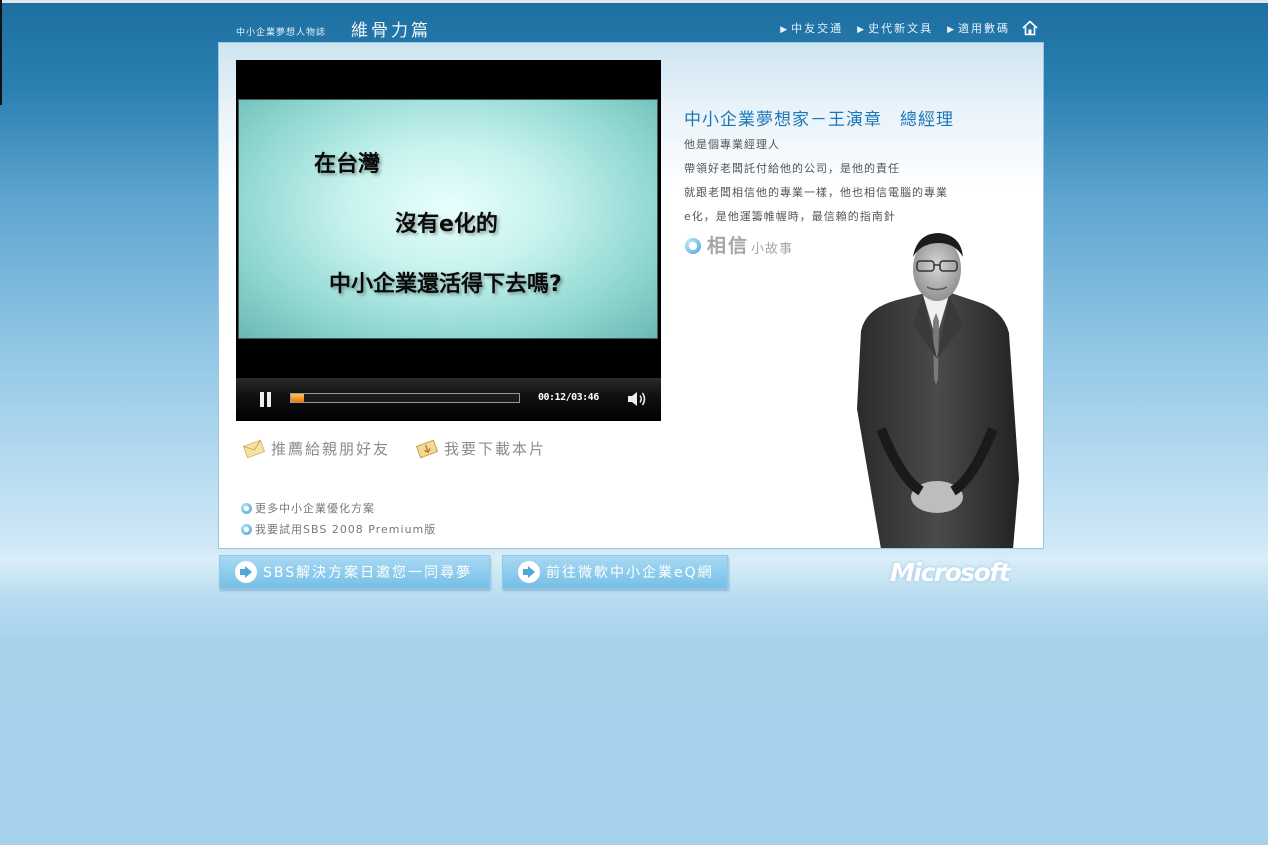 This screenshot has height=845, width=1268. I want to click on download-button: 我要下載本片, so click(481, 448).